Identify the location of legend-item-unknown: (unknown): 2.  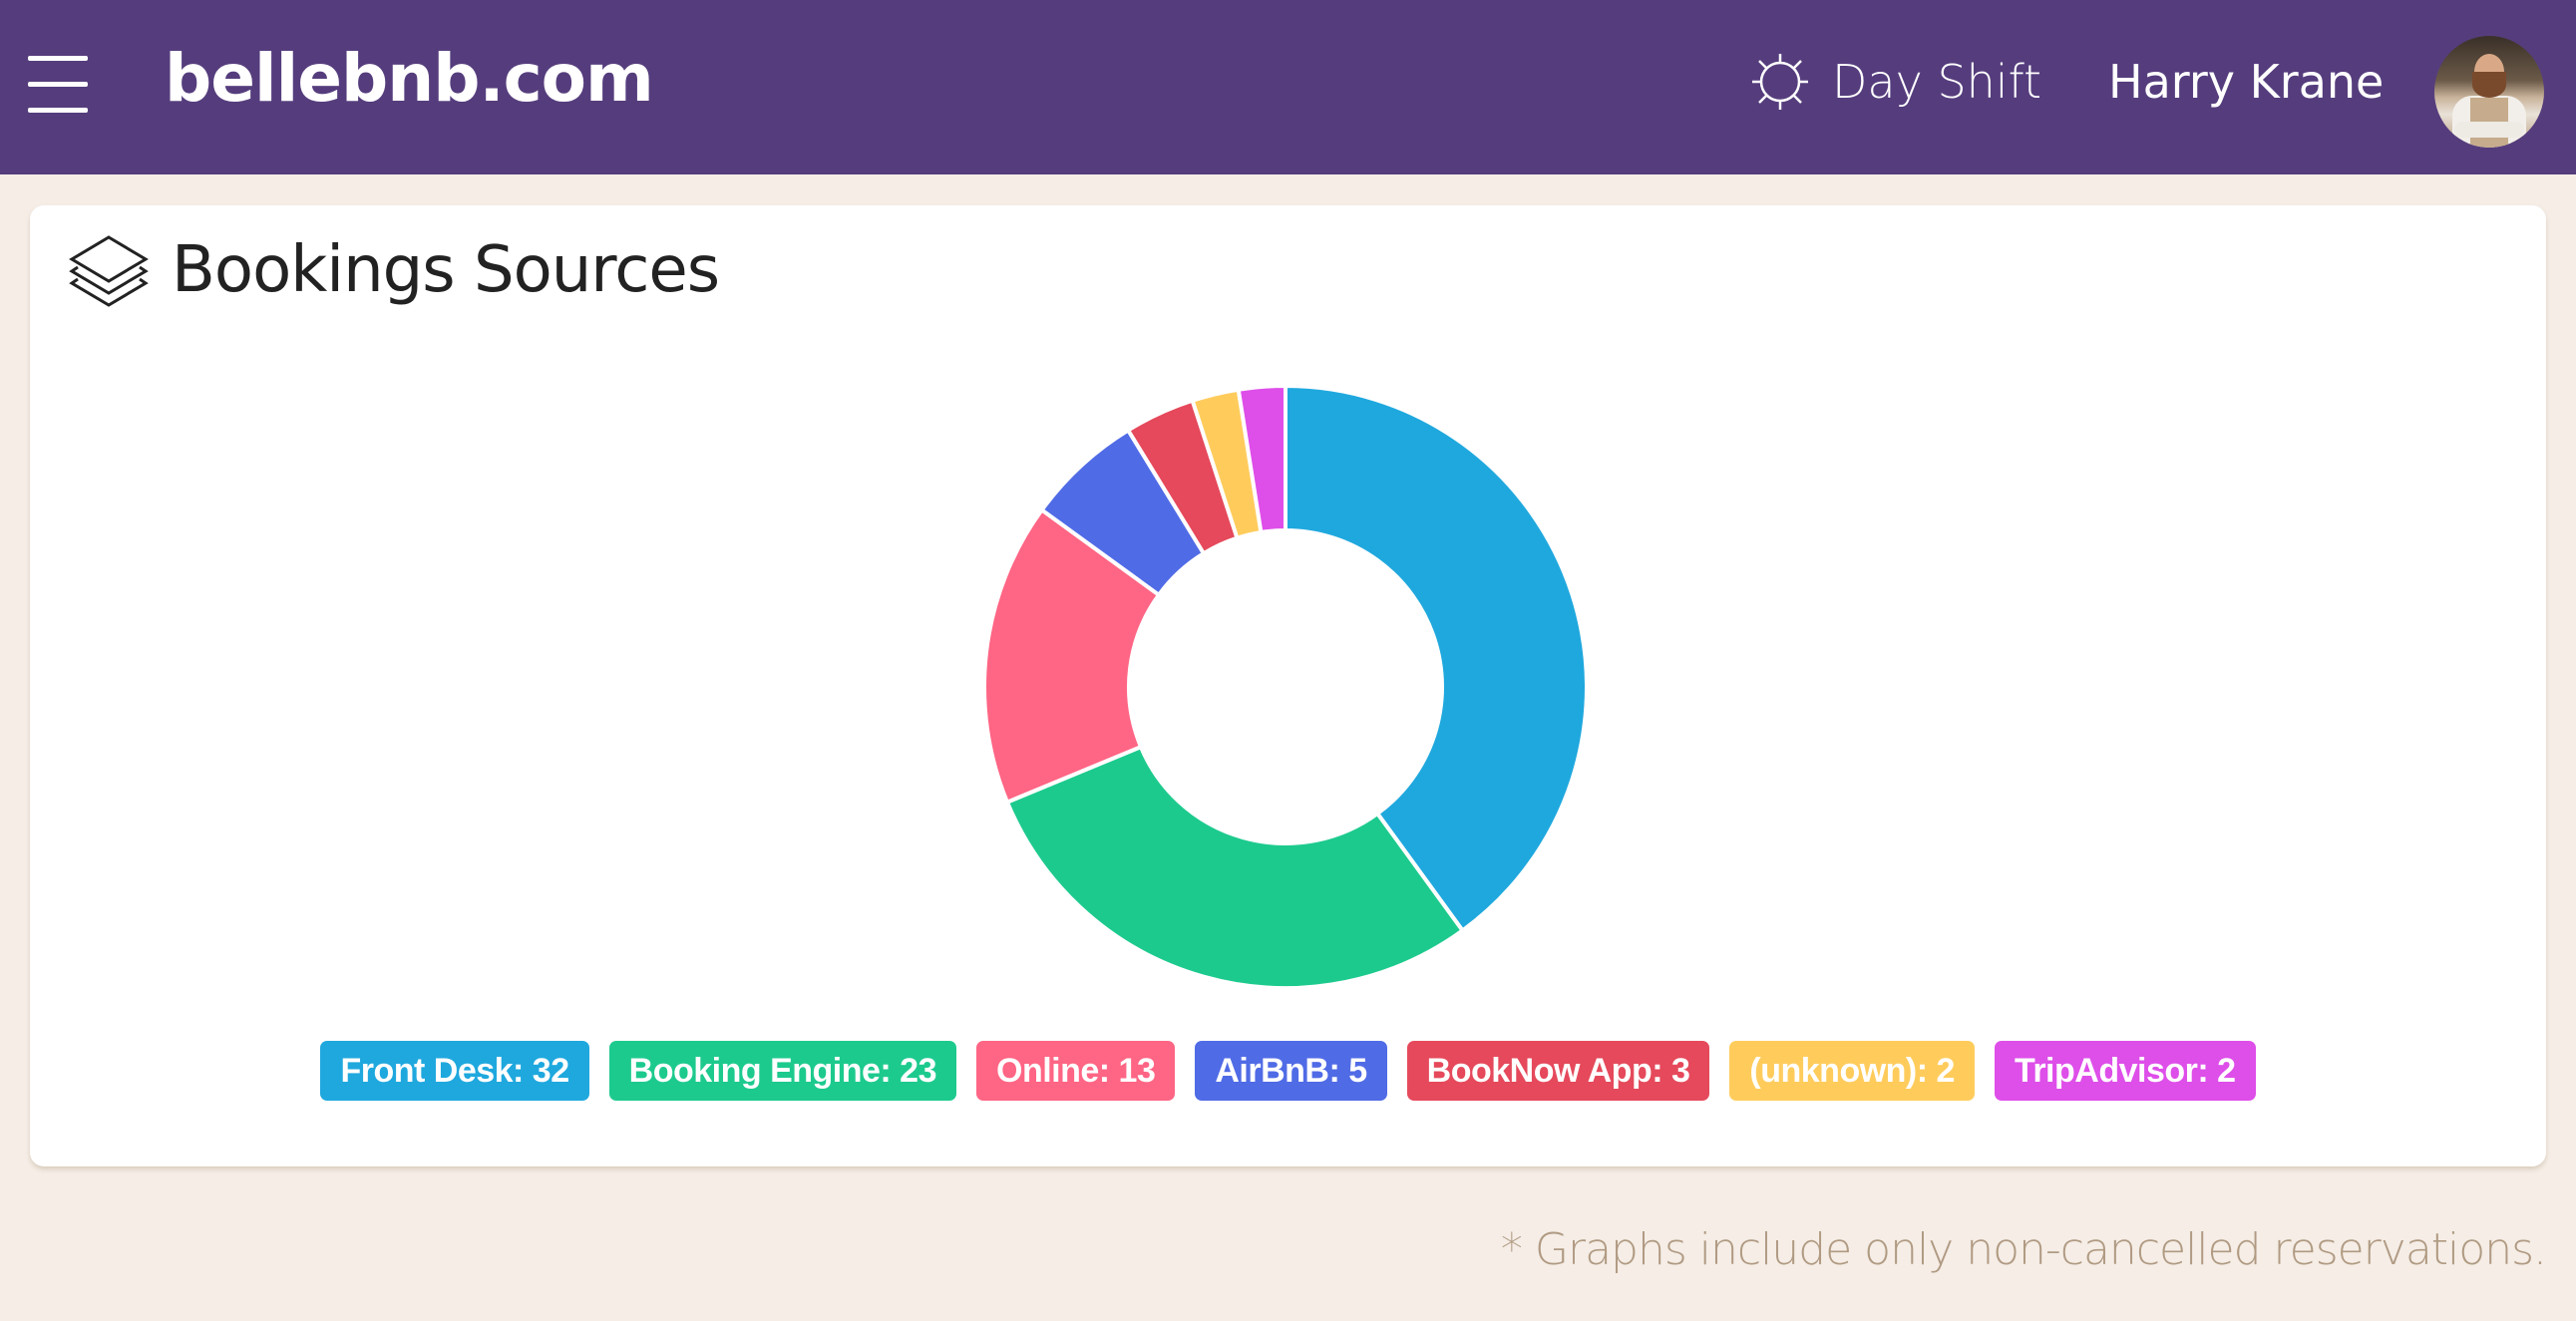
(1852, 1071).